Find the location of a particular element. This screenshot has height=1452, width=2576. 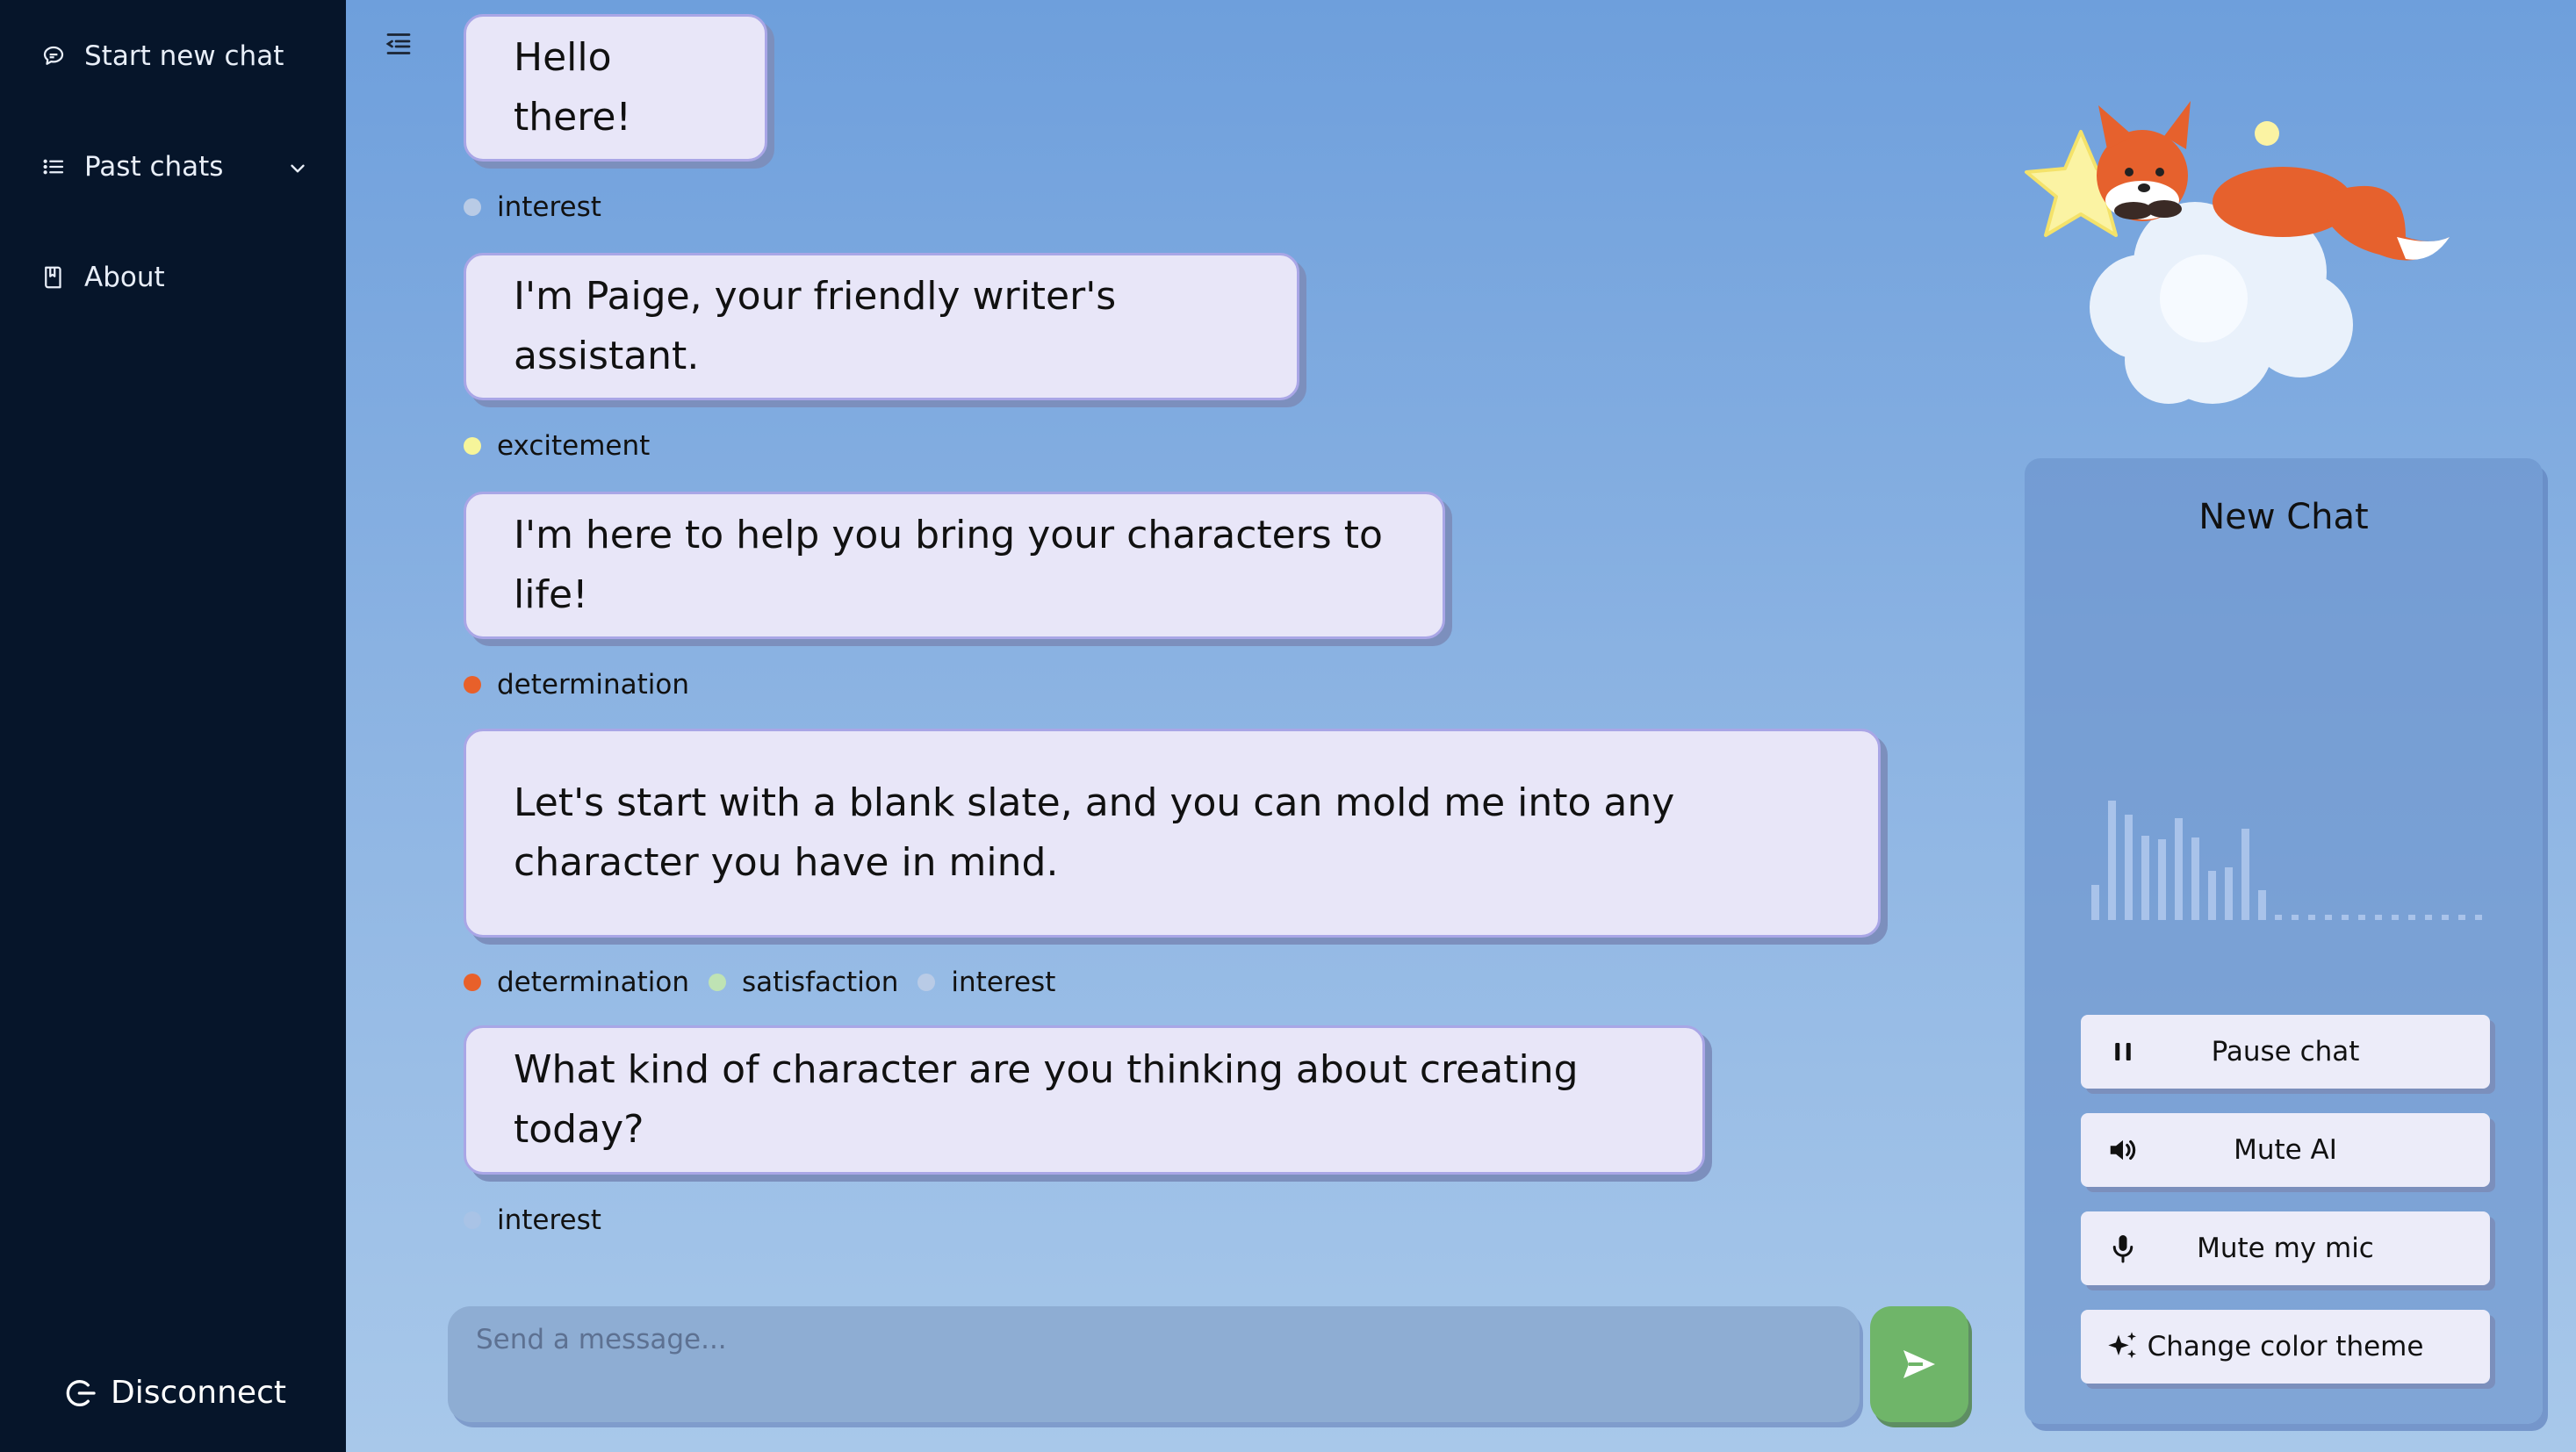

panel-title: New Chat is located at coordinates (2283, 517).